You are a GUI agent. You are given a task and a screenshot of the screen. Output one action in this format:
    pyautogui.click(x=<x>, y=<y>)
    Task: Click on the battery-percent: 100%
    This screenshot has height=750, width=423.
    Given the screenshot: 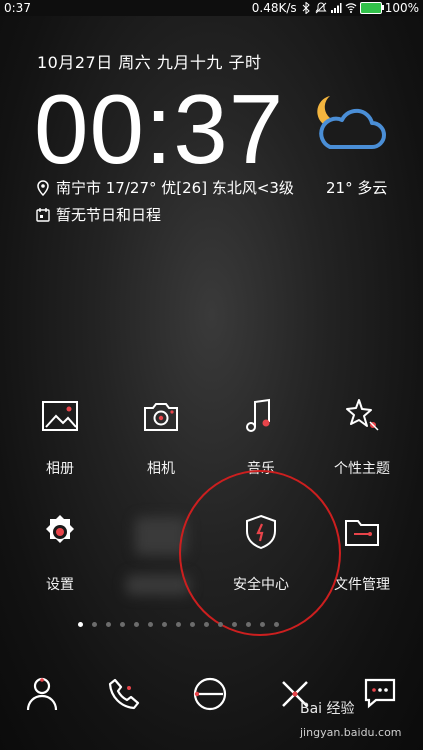 What is the action you would take?
    pyautogui.click(x=401, y=8)
    